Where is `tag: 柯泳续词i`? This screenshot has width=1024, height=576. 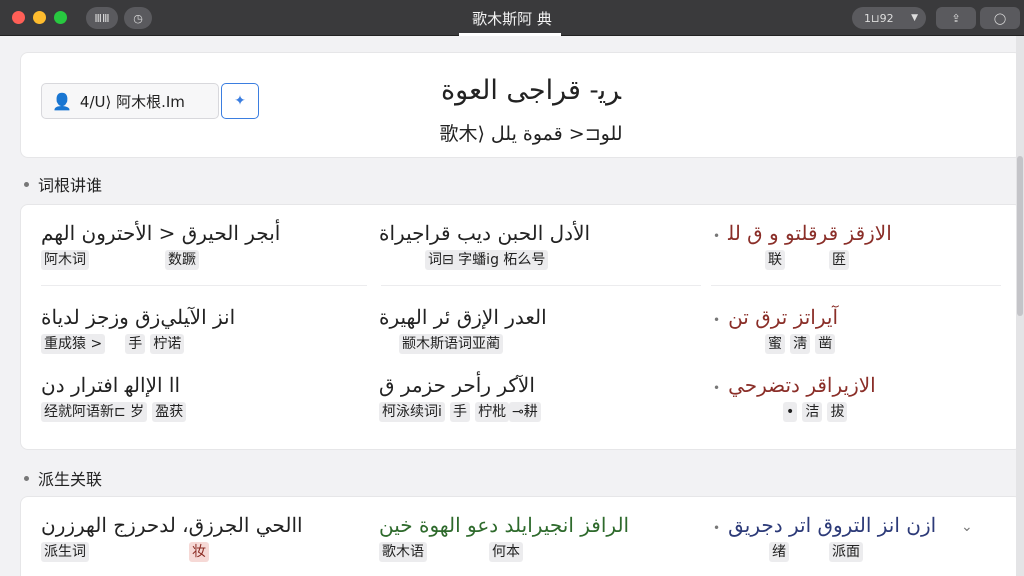
tag: 柯泳续词i is located at coordinates (412, 412).